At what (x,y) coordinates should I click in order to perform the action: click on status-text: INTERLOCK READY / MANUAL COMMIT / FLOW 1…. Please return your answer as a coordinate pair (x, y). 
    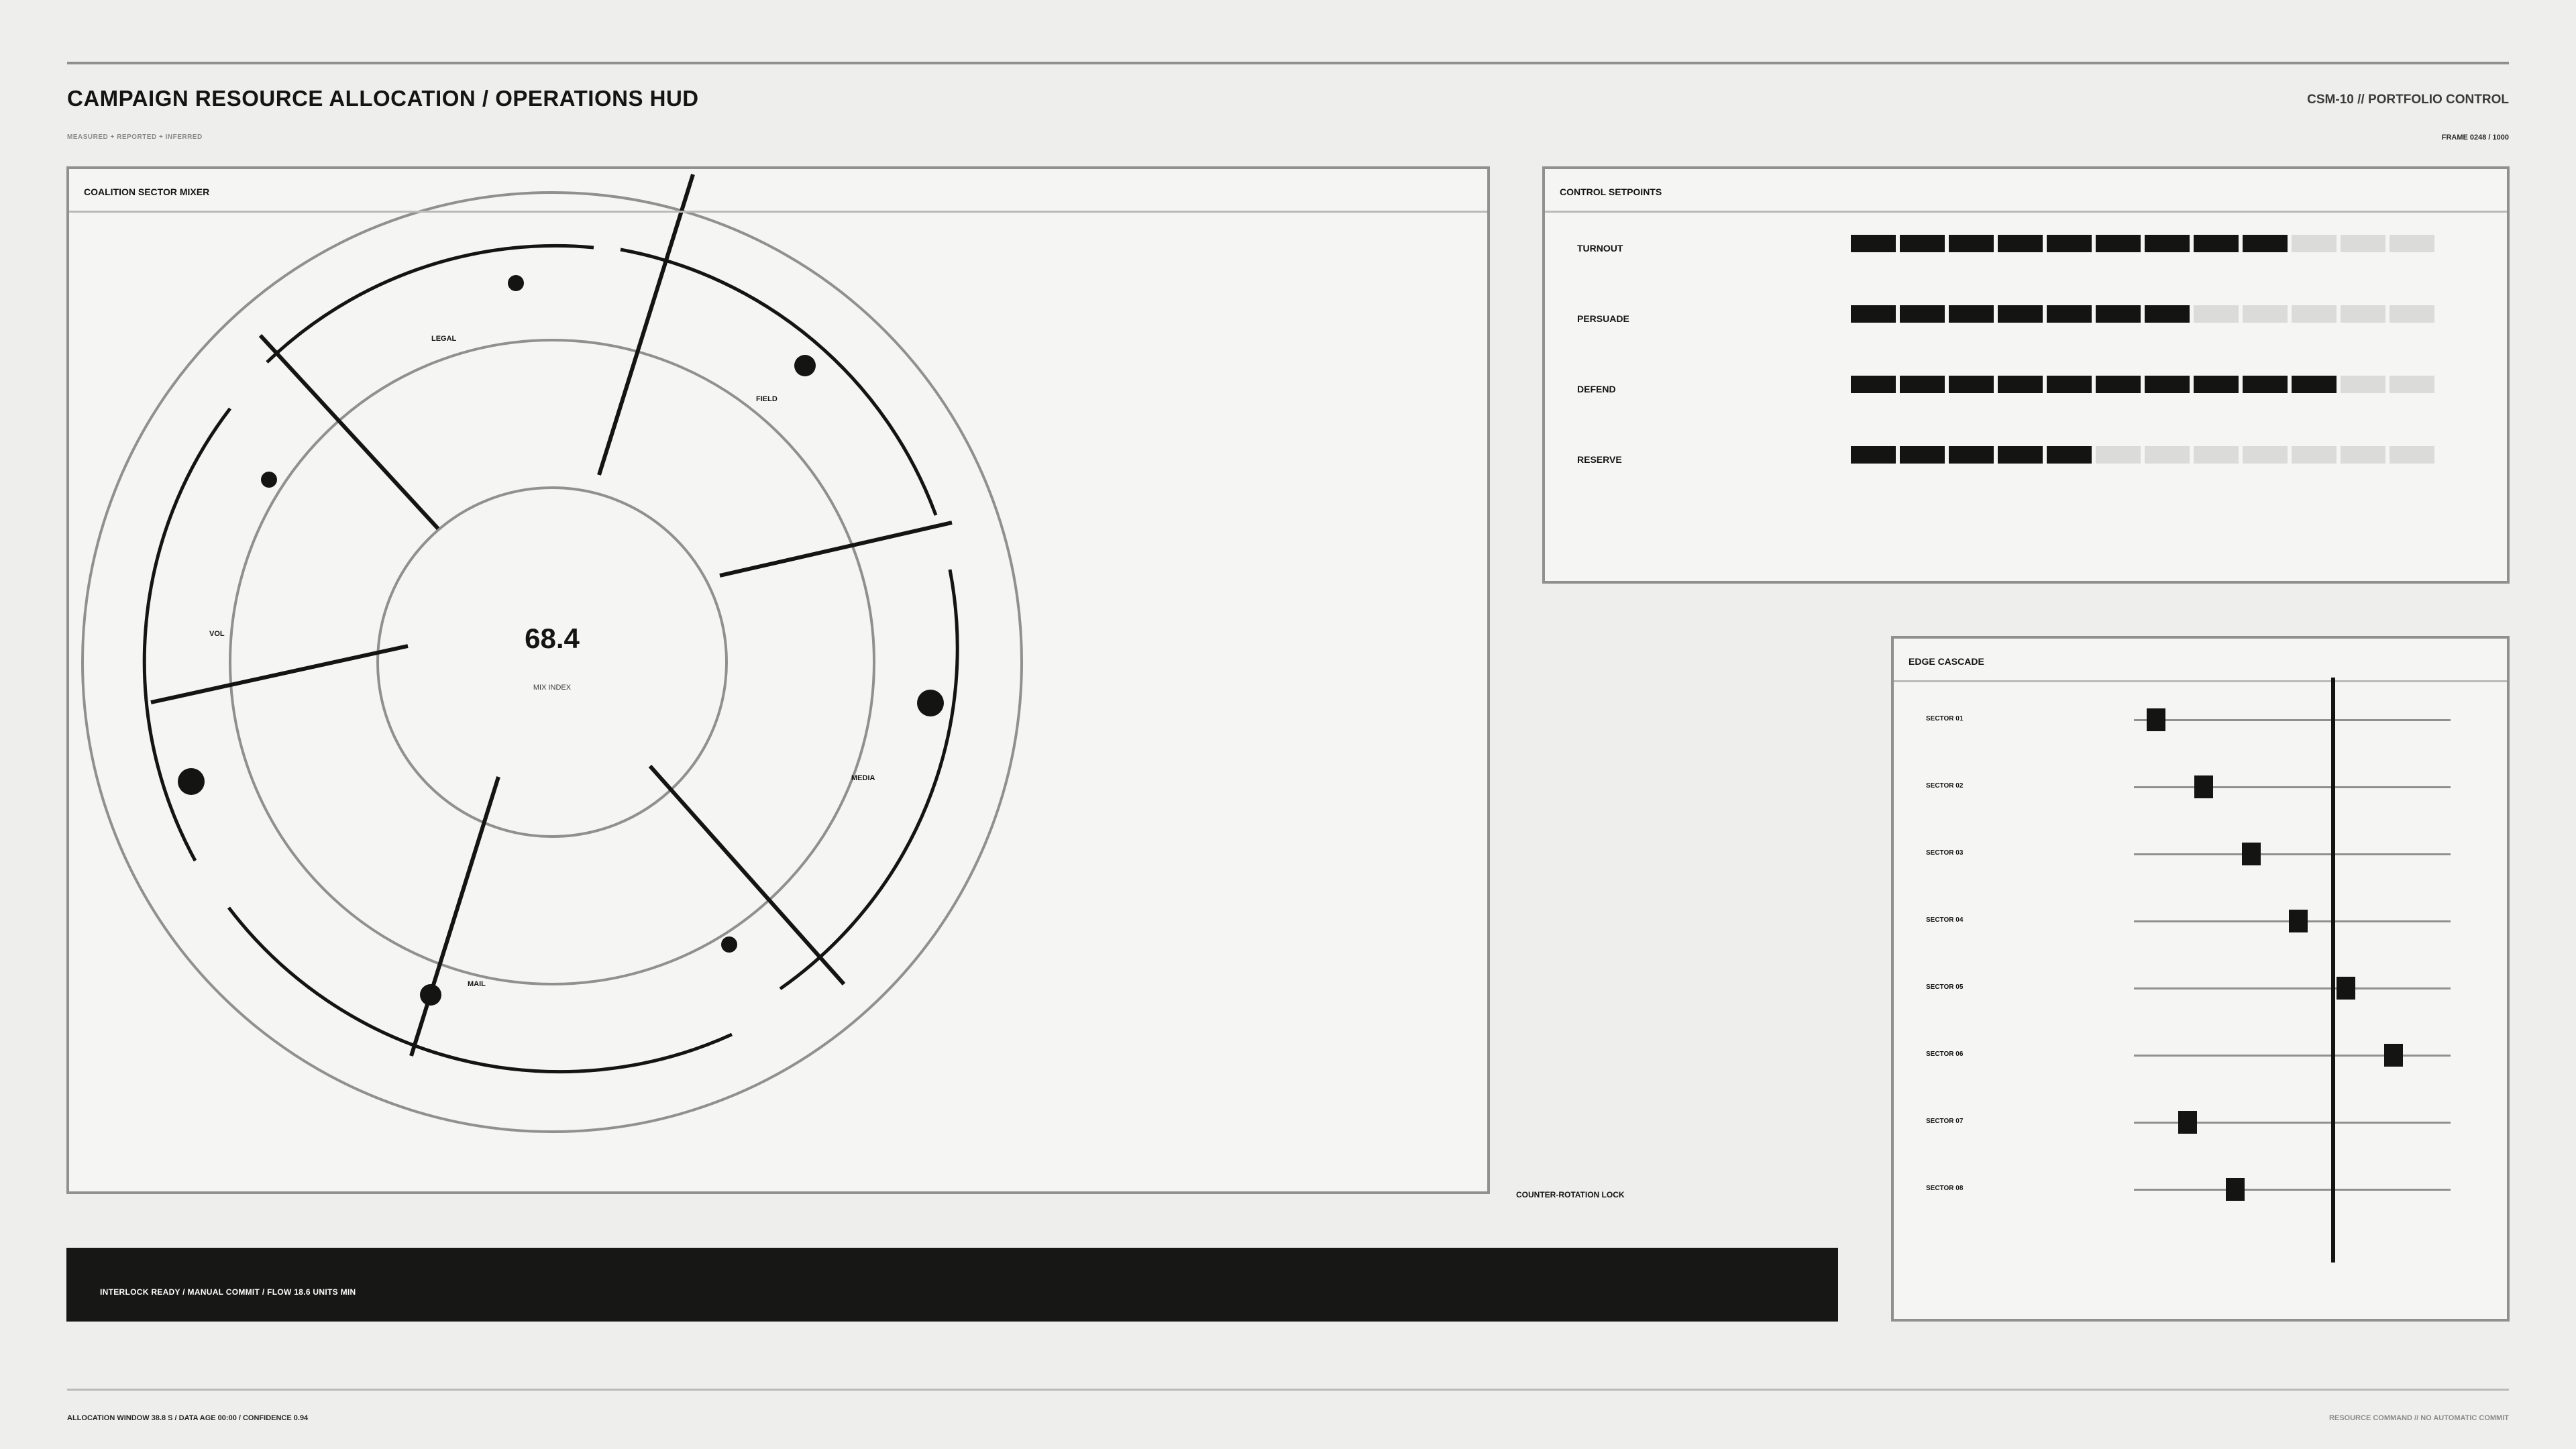
    Looking at the image, I should click on (228, 1292).